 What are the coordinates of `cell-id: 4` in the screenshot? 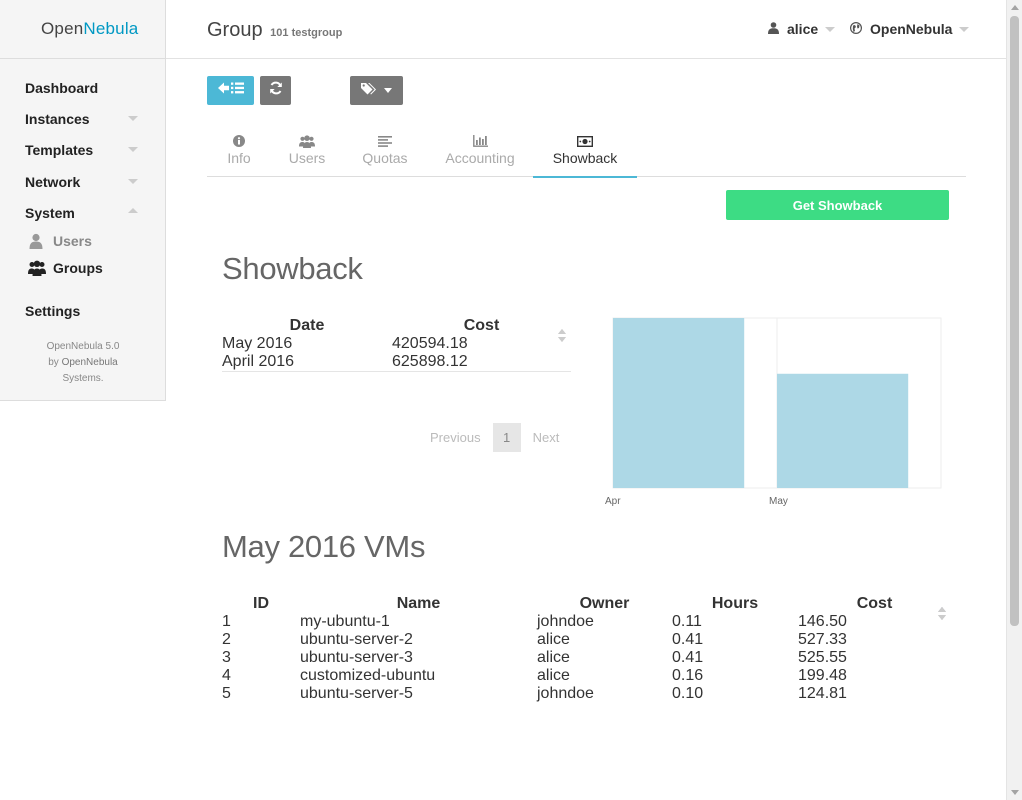 It's located at (226, 675).